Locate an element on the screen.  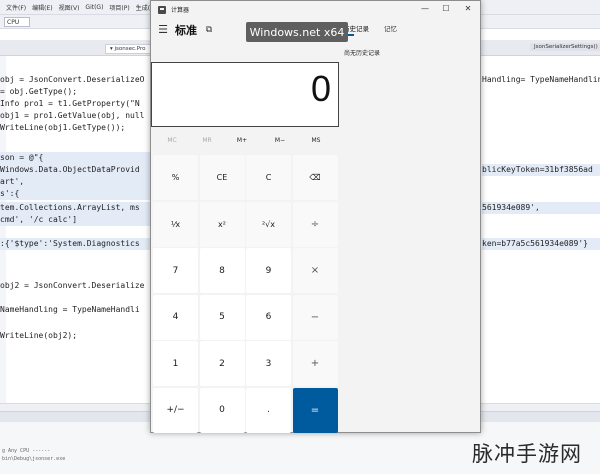
code-line: obj2 = JsonConvert.Deserialize is located at coordinates (72, 285).